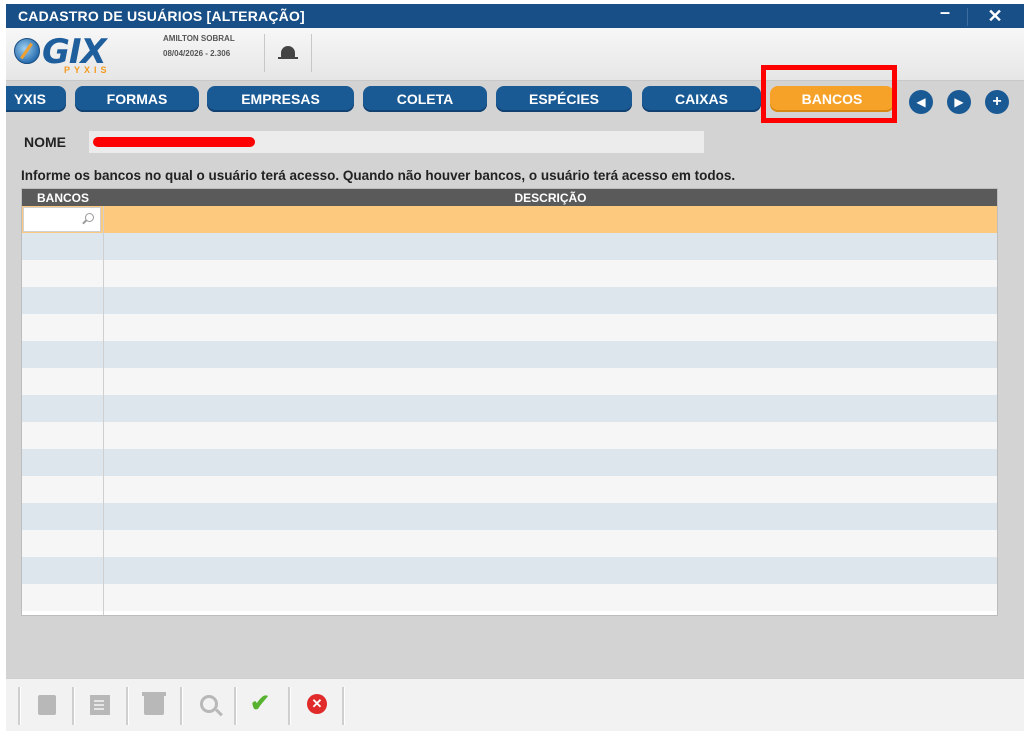 This screenshot has height=731, width=1024. I want to click on tab-formas: FORMAS, so click(137, 99).